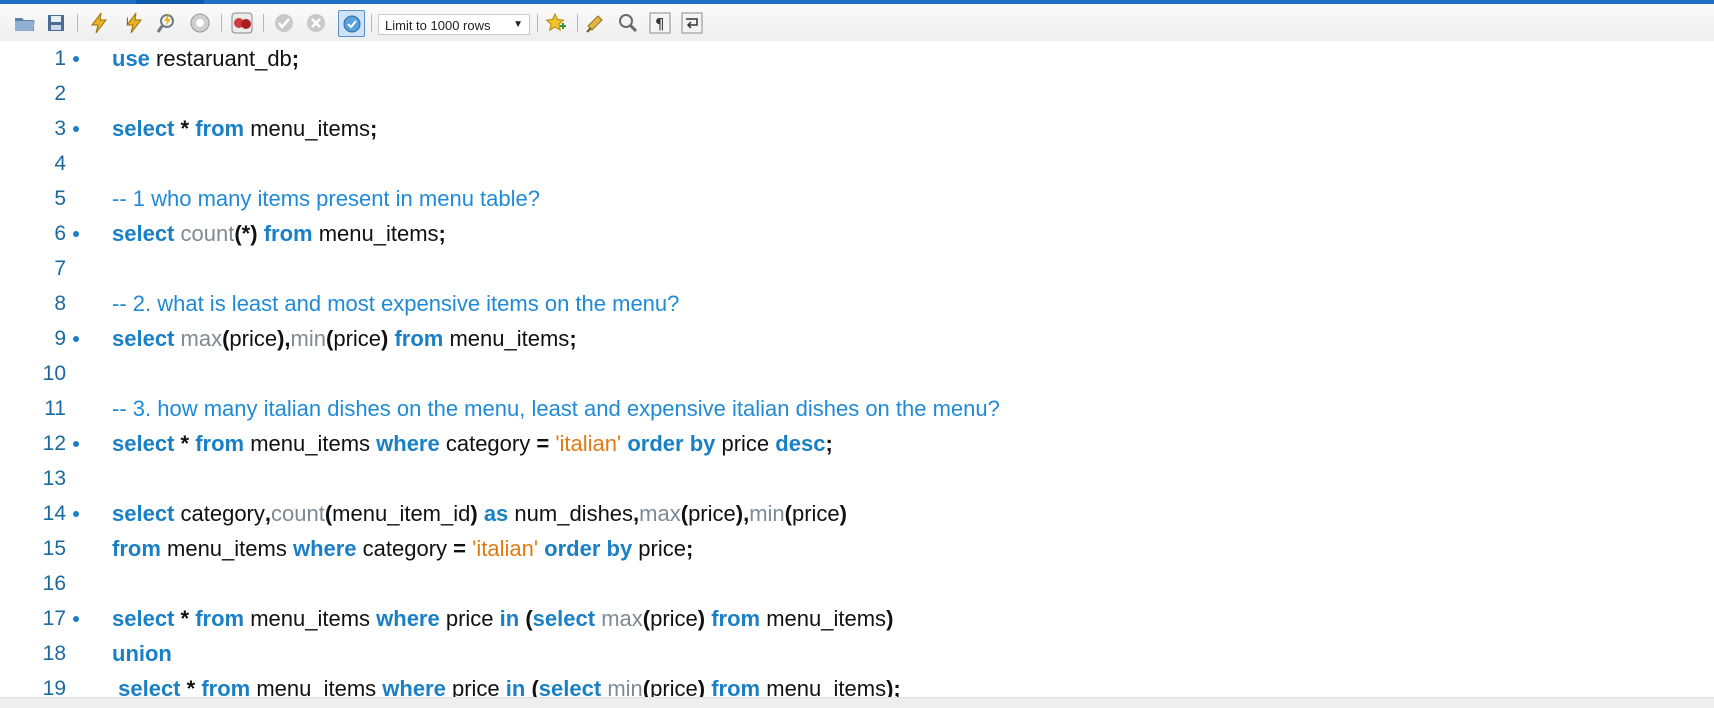  What do you see at coordinates (134, 23) in the screenshot?
I see `execute-current-icon: I` at bounding box center [134, 23].